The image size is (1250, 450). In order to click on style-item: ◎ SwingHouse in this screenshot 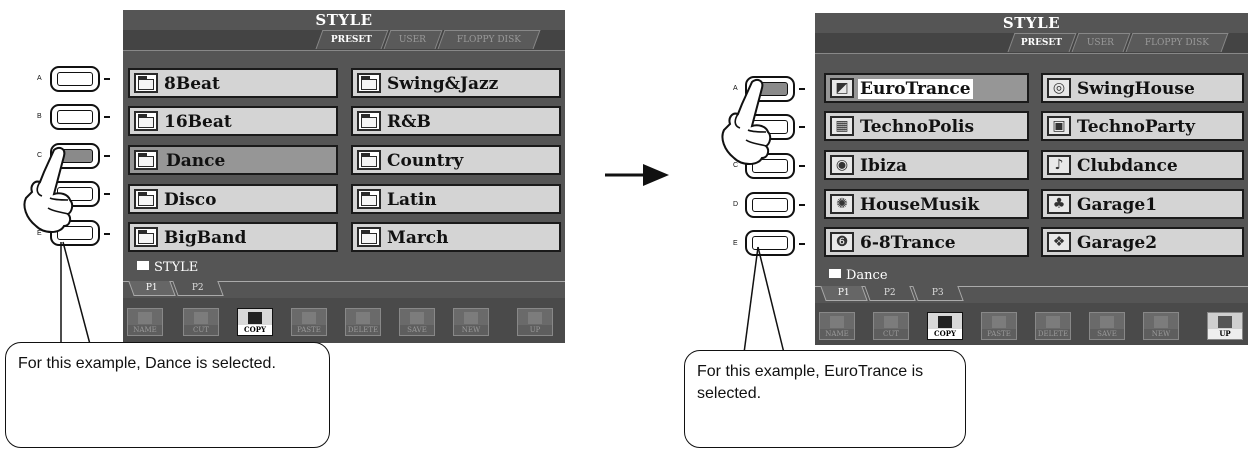, I will do `click(1142, 88)`.